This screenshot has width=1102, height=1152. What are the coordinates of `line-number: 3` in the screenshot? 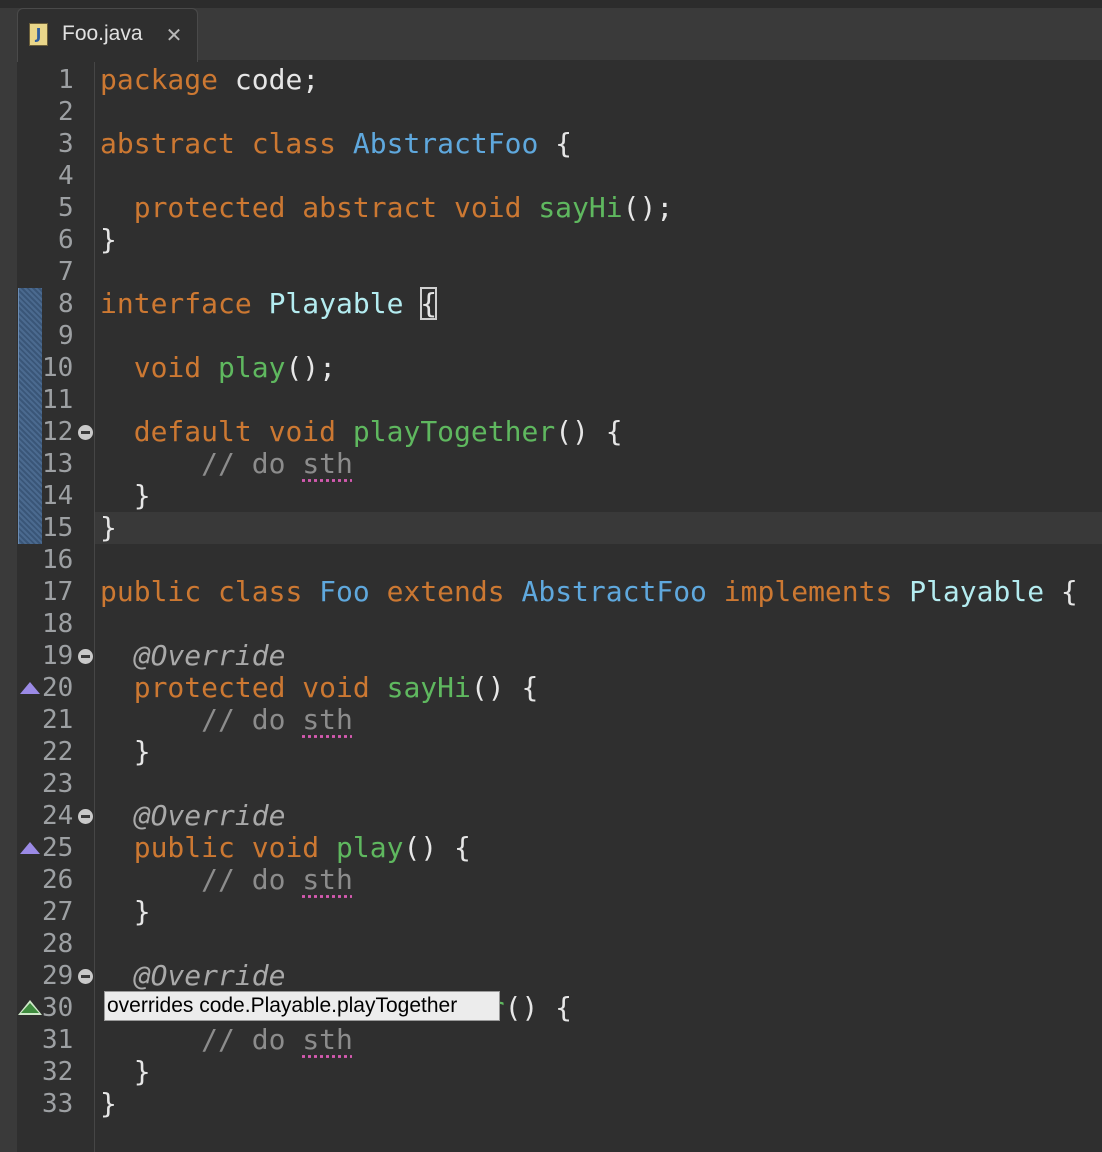 It's located at (66, 144).